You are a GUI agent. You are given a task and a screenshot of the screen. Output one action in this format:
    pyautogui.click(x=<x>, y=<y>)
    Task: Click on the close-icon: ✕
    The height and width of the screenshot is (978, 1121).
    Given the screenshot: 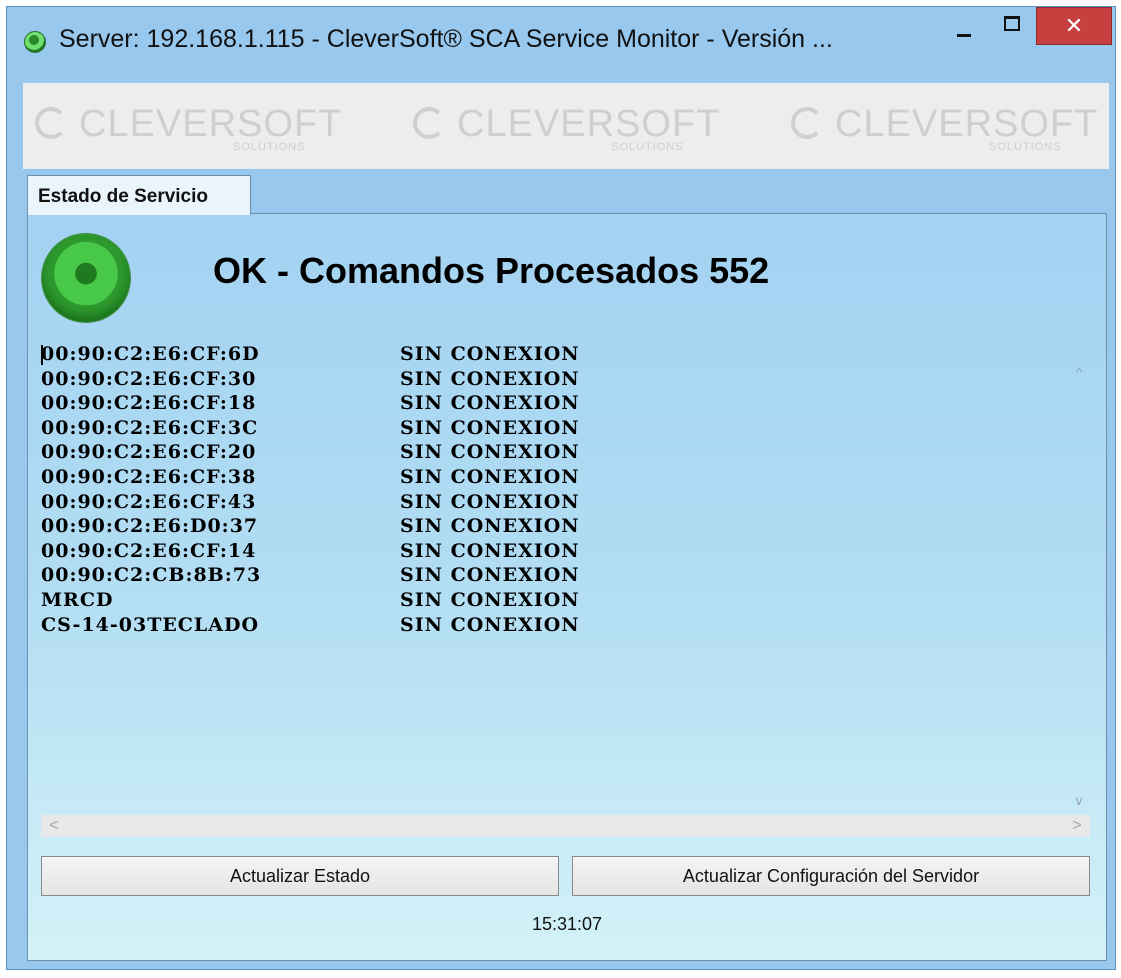 What is the action you would take?
    pyautogui.click(x=1074, y=25)
    